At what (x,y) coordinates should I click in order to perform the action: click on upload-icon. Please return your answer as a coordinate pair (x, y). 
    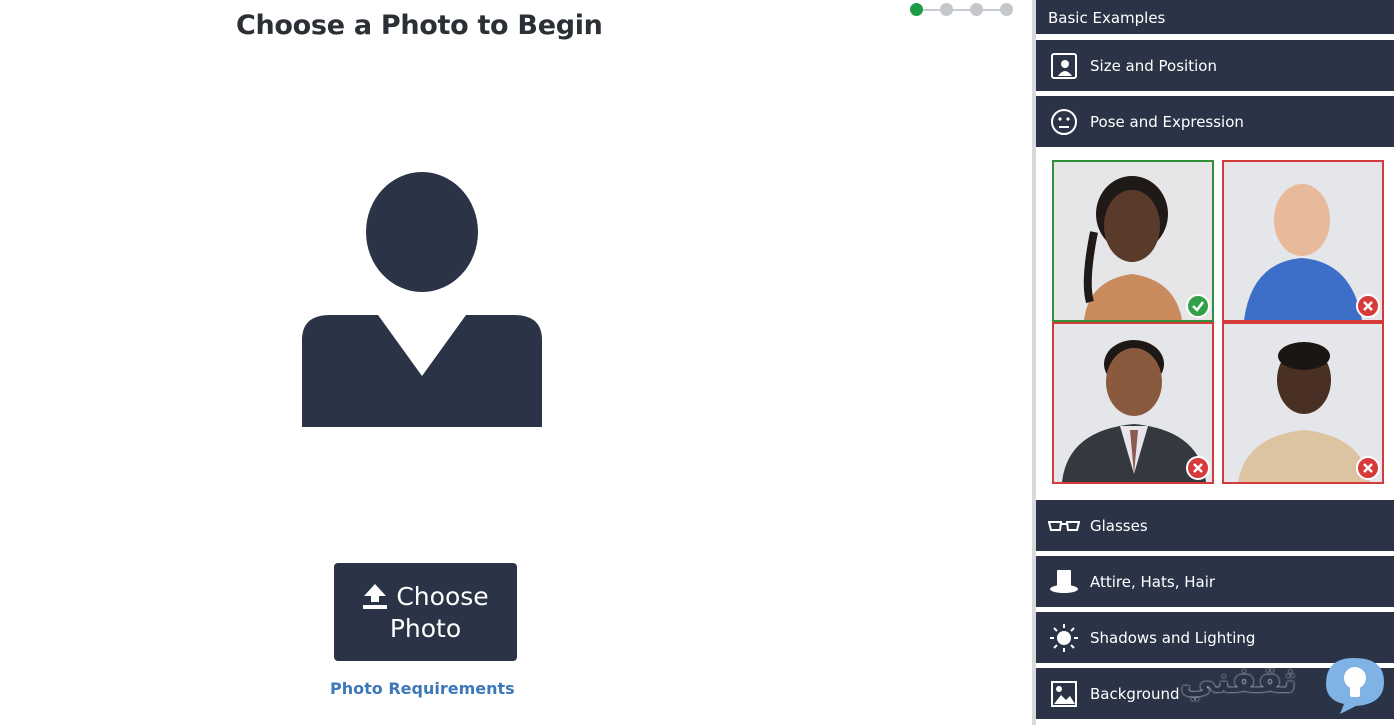
    Looking at the image, I should click on (375, 596).